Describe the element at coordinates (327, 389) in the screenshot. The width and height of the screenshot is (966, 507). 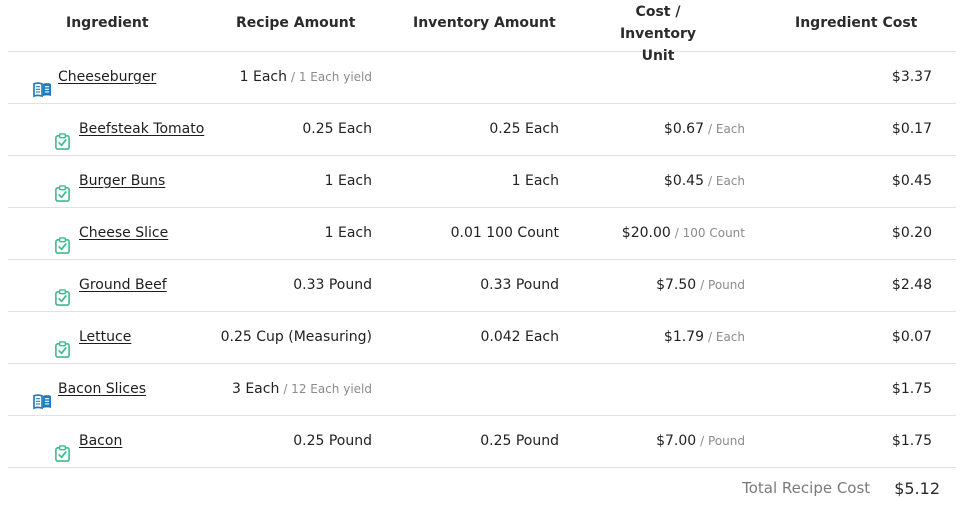
I see `recipe-yield-note: / 12 Each yield` at that location.